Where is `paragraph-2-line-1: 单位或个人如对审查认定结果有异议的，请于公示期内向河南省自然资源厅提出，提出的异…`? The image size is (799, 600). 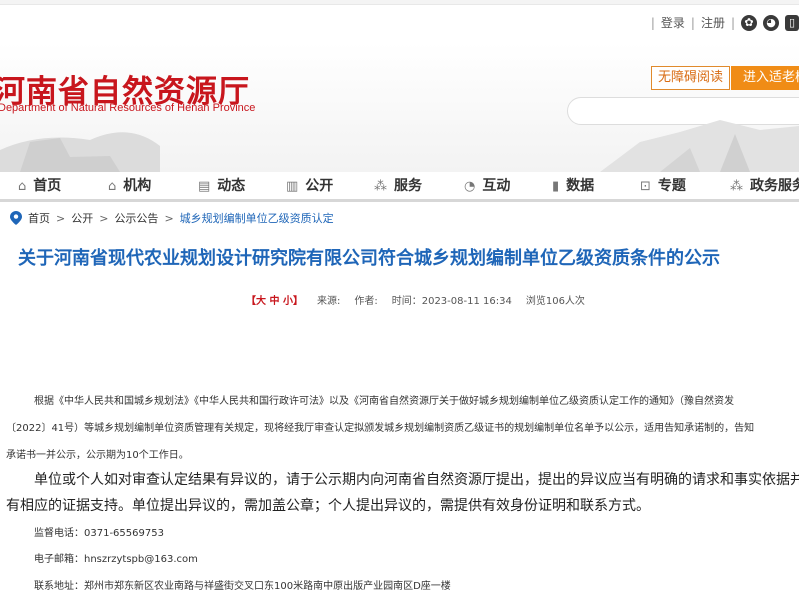 paragraph-2-line-1: 单位或个人如对审查认定结果有异议的，请于公示期内向河南省自然资源厅提出，提出的异… is located at coordinates (416, 480).